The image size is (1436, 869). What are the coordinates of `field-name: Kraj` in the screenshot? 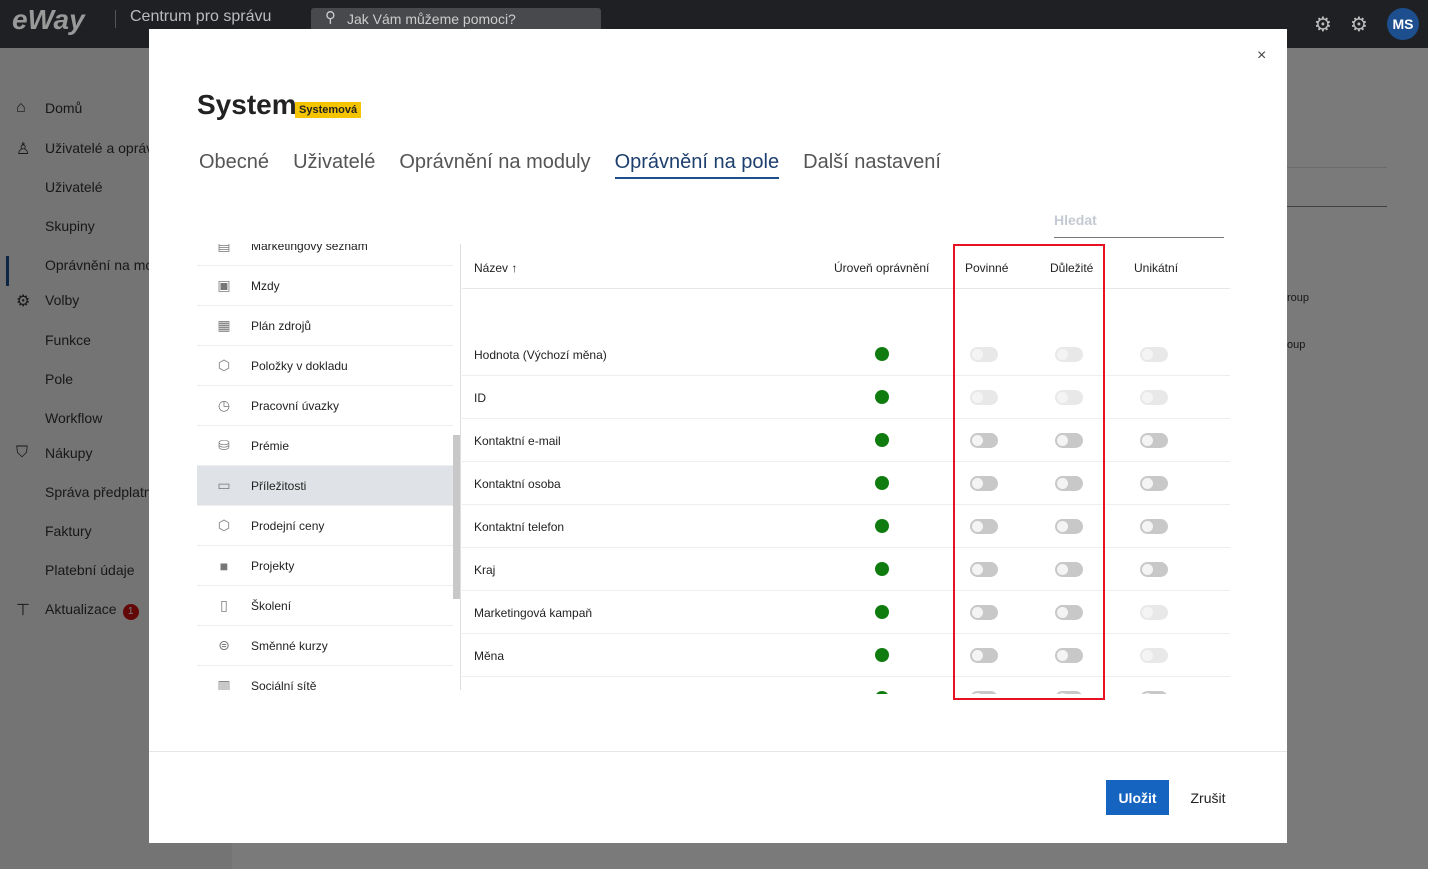 It's located at (485, 570).